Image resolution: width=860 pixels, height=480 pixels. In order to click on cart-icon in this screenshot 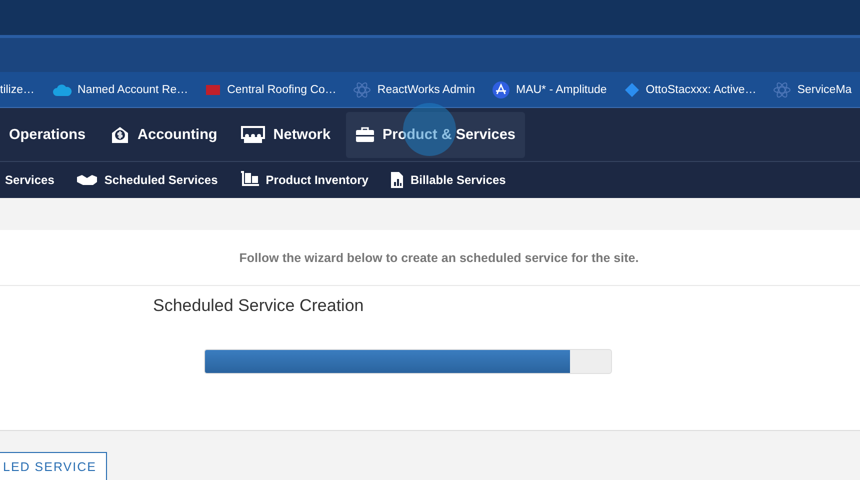, I will do `click(250, 180)`.